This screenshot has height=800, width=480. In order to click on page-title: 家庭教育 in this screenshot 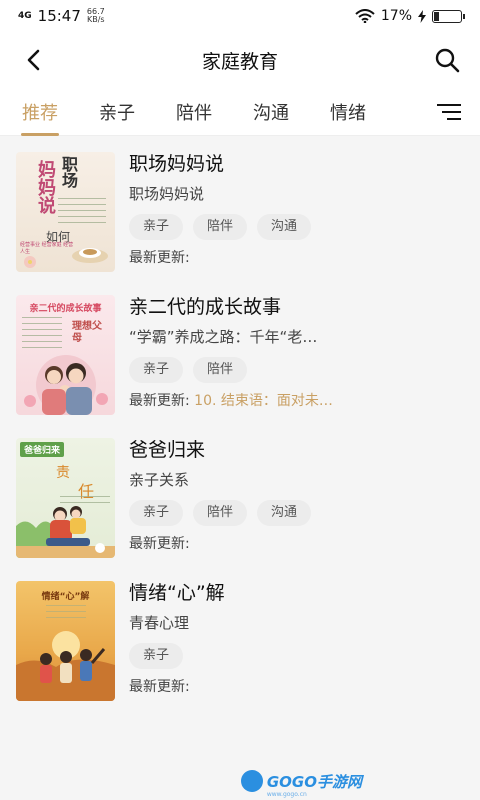, I will do `click(239, 61)`.